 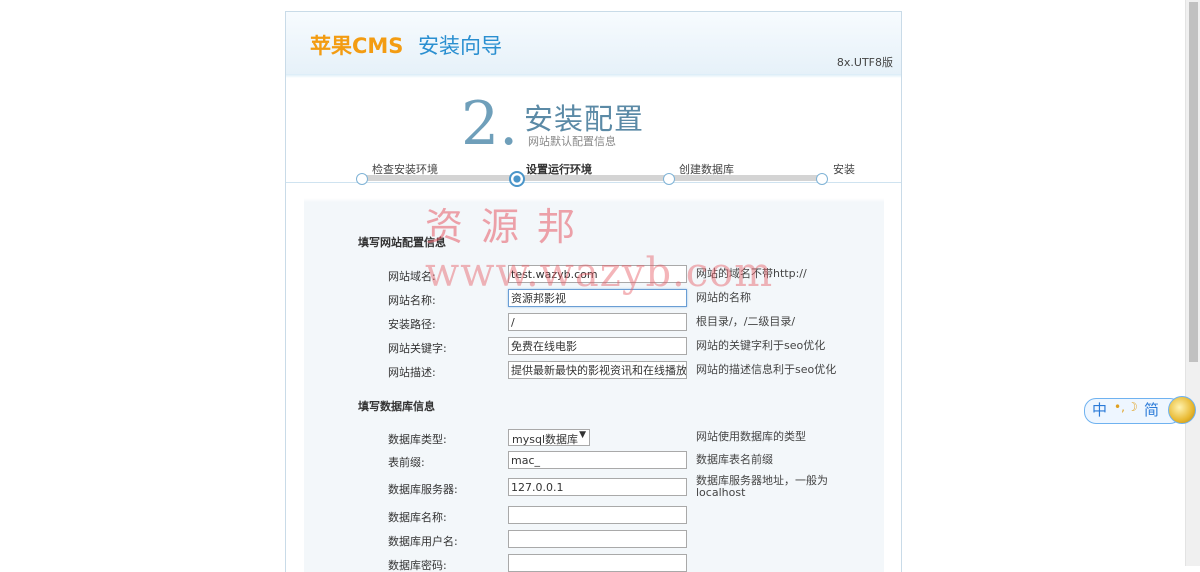 What do you see at coordinates (1182, 410) in the screenshot?
I see `ime-logo-icon` at bounding box center [1182, 410].